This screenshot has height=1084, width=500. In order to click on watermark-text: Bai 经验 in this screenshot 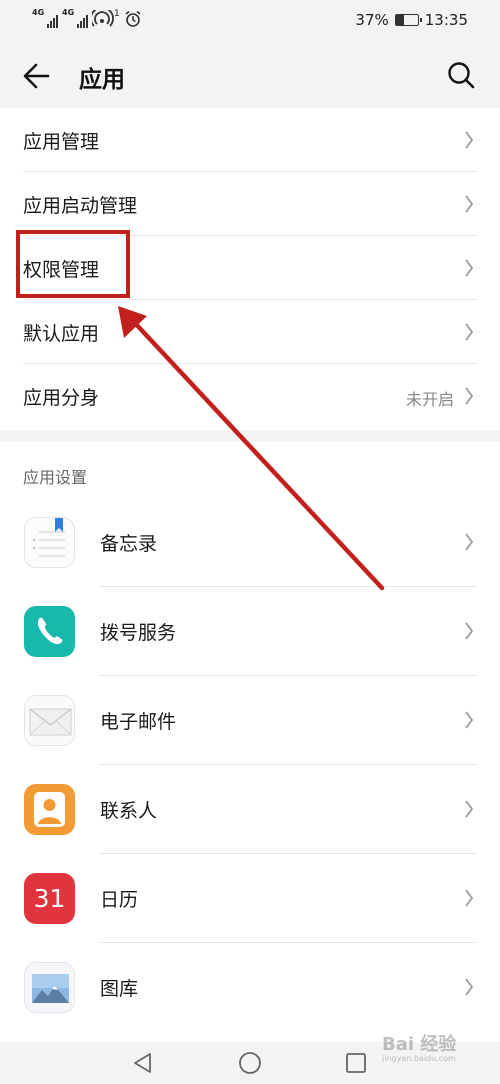, I will do `click(419, 1044)`.